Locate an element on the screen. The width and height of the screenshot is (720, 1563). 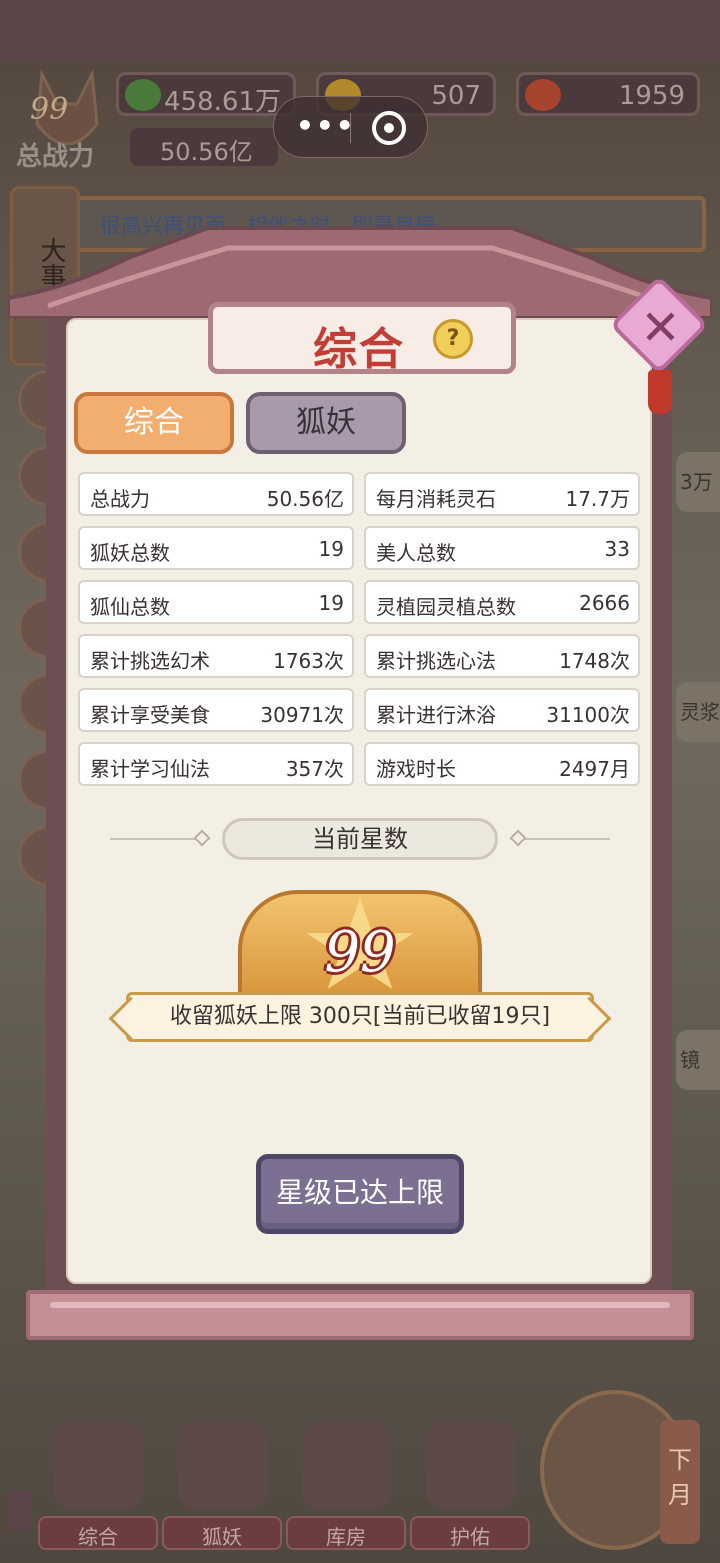
nav-item-overview: 综合 is located at coordinates (98, 1475).